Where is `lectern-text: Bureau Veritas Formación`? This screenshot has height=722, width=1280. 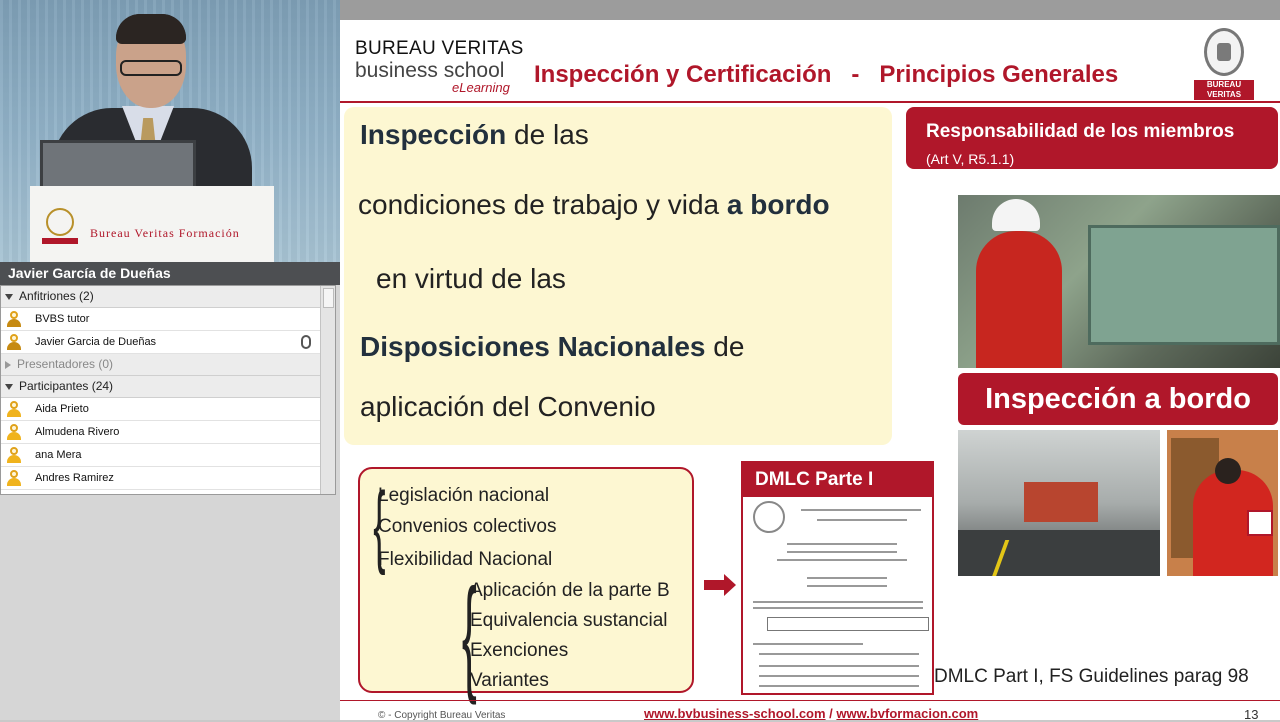
lectern-text: Bureau Veritas Formación is located at coordinates (165, 233).